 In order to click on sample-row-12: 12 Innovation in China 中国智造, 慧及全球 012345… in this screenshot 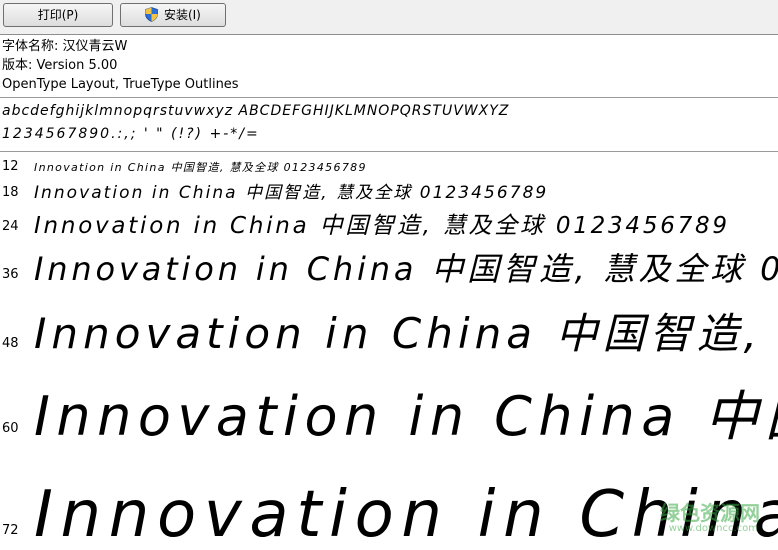, I will do `click(389, 167)`.